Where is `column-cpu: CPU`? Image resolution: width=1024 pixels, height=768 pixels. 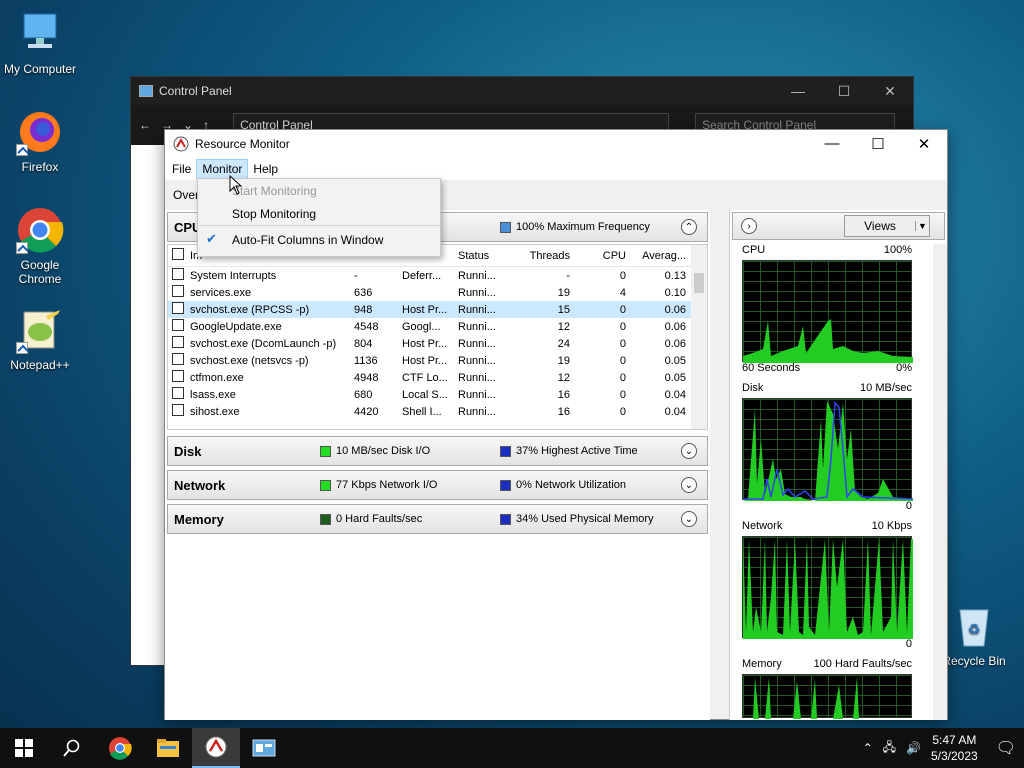 column-cpu: CPU is located at coordinates (602, 256).